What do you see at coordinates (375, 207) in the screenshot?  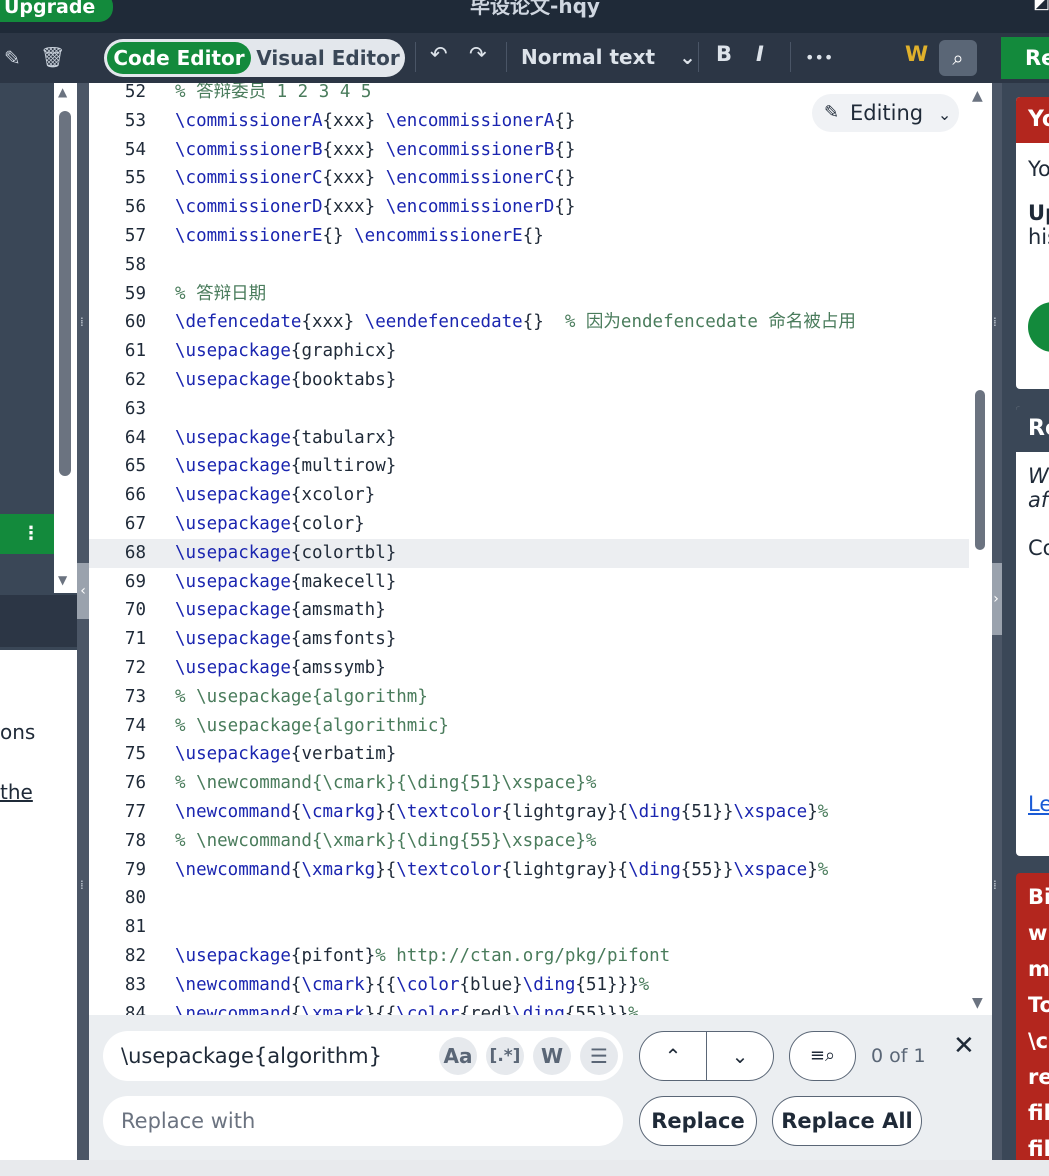 I see `line-text: \commissionerD{xxx} \encommissionerD{}` at bounding box center [375, 207].